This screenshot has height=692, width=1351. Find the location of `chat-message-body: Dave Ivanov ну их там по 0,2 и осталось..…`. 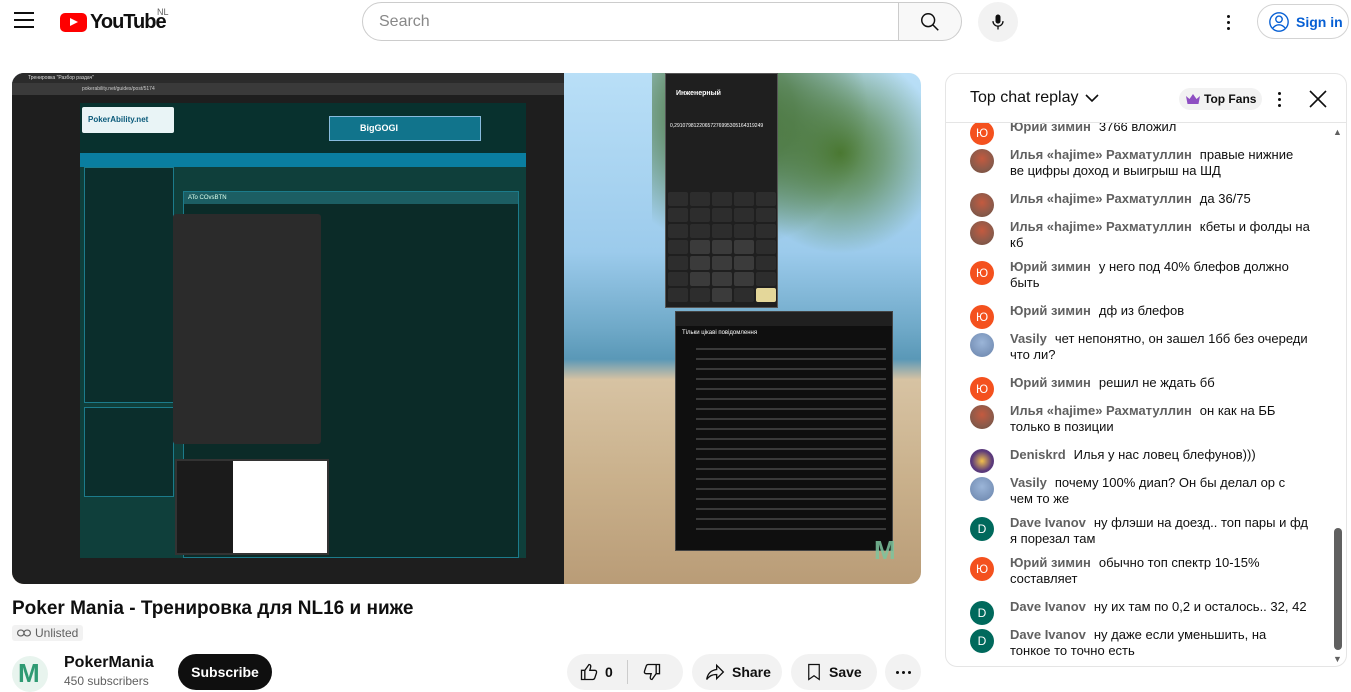

chat-message-body: Dave Ivanov ну их там по 0,2 и осталось..… is located at coordinates (1160, 607).